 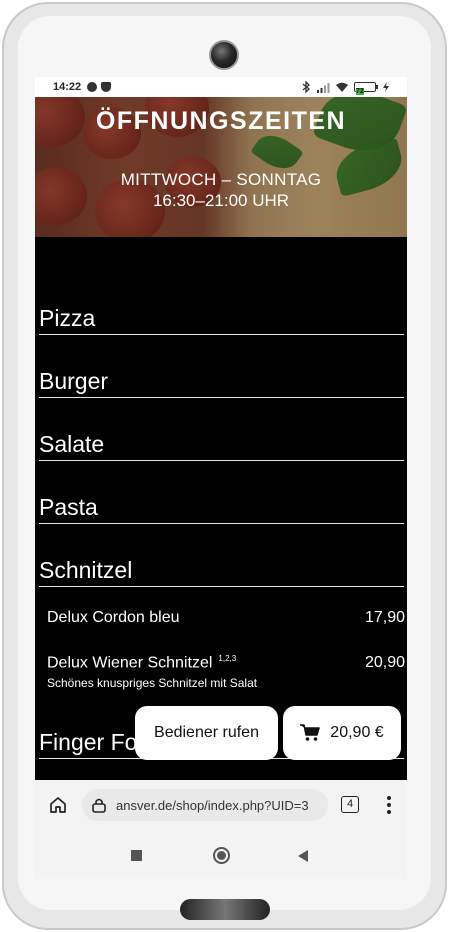 I want to click on call-waiter-label: Bediener rufen, so click(x=206, y=732).